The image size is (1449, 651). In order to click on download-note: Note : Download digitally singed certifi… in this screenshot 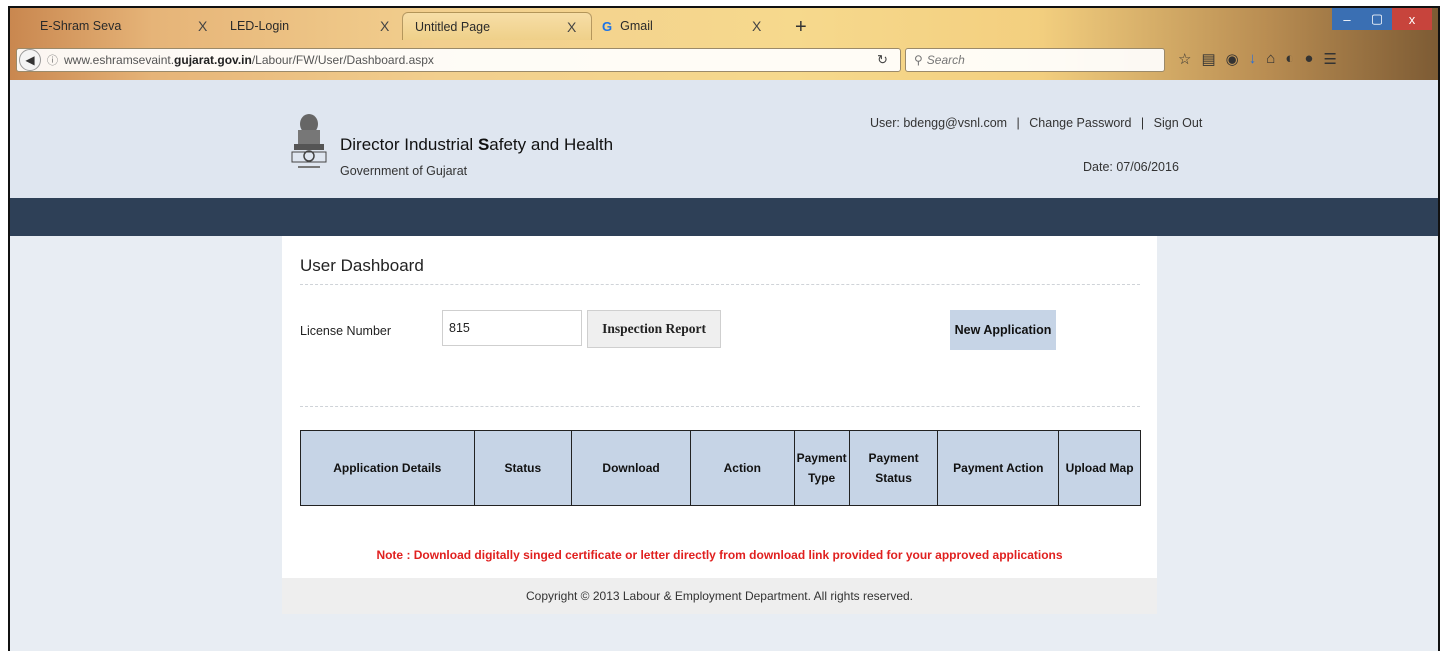, I will do `click(719, 555)`.